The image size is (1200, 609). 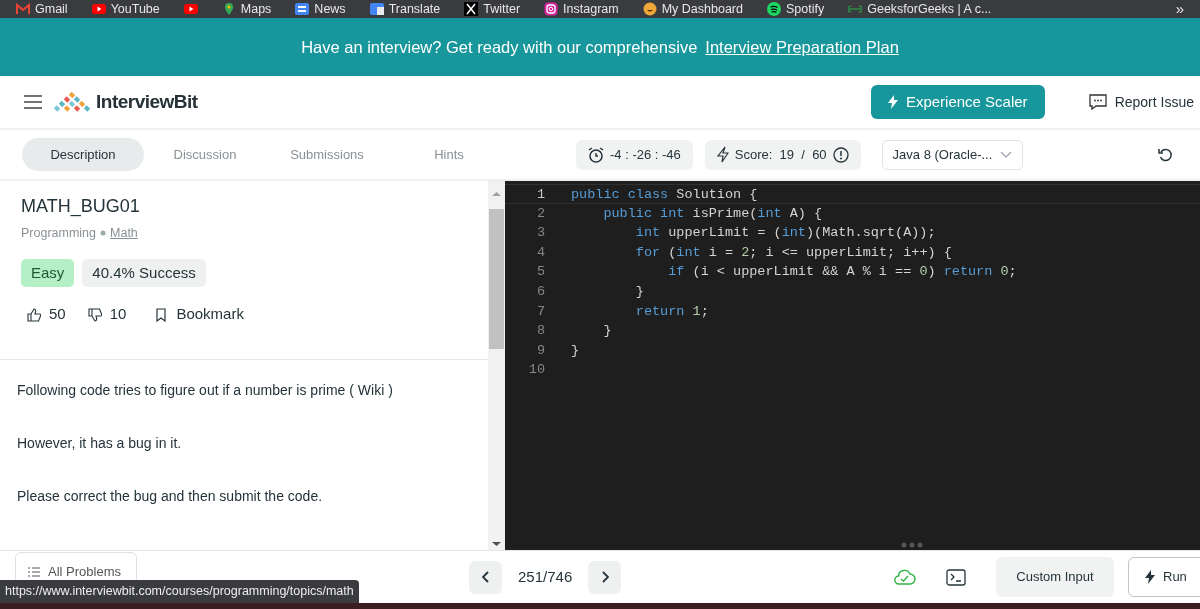 What do you see at coordinates (107, 314) in the screenshot?
I see `dislike-button: 10` at bounding box center [107, 314].